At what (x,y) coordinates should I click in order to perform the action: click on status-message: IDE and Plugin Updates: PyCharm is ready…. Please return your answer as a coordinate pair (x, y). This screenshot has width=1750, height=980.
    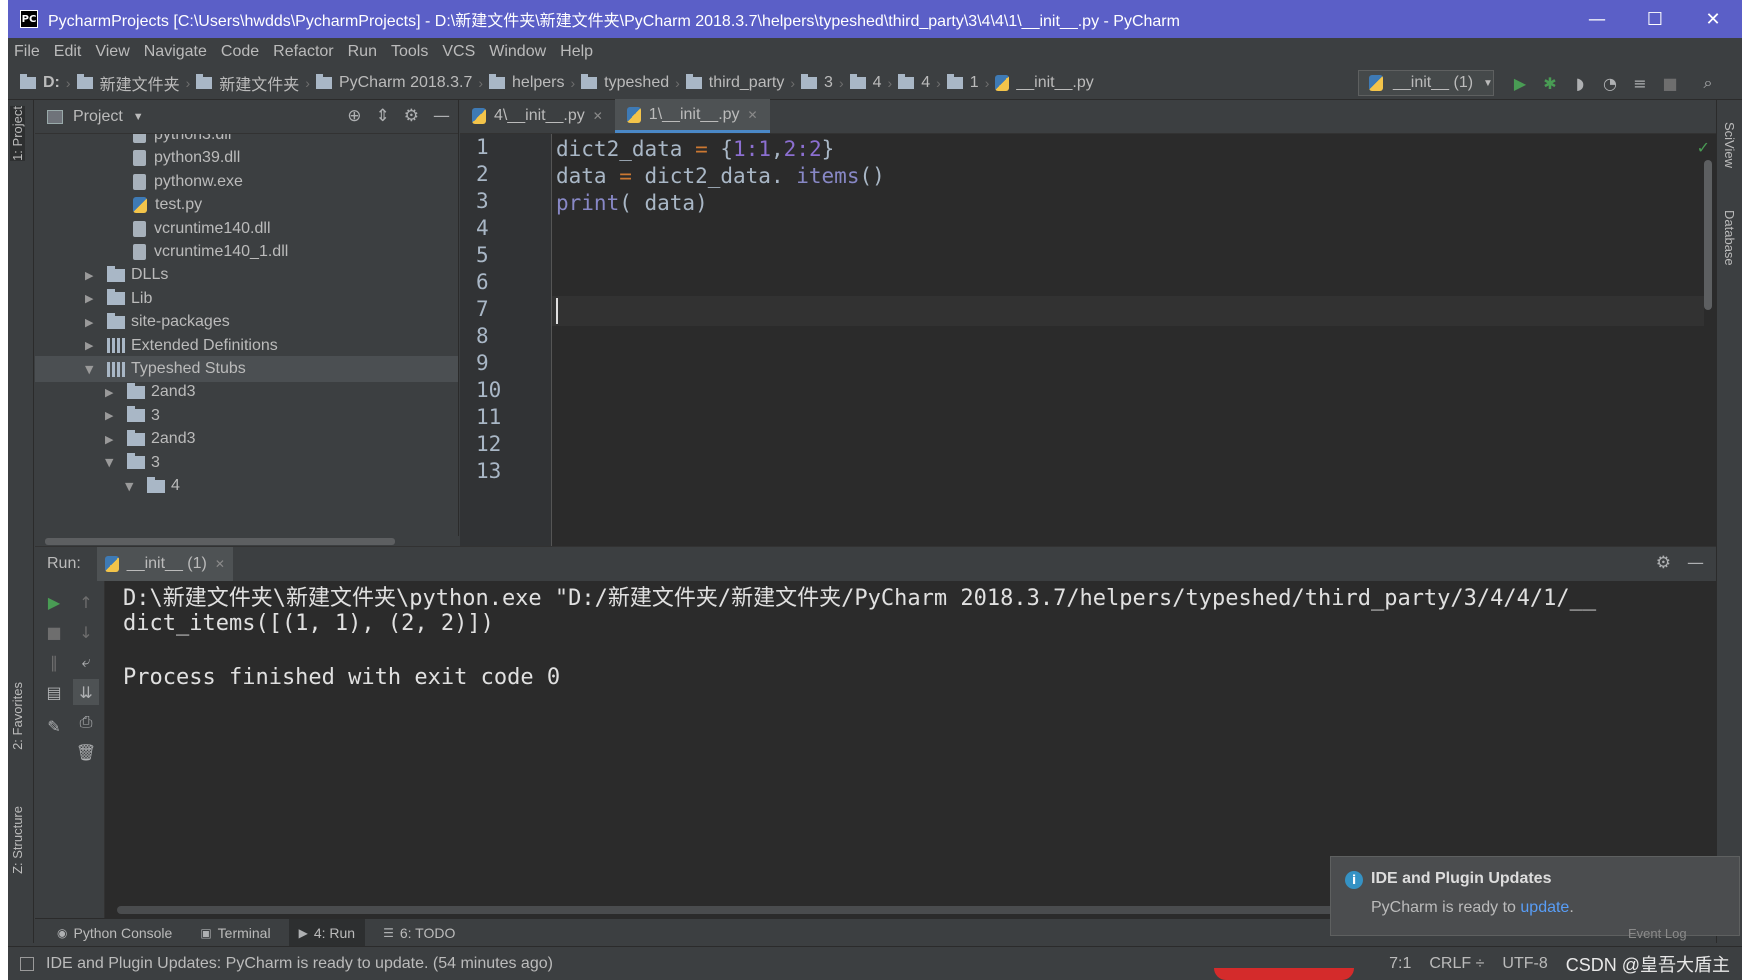
    Looking at the image, I should click on (299, 964).